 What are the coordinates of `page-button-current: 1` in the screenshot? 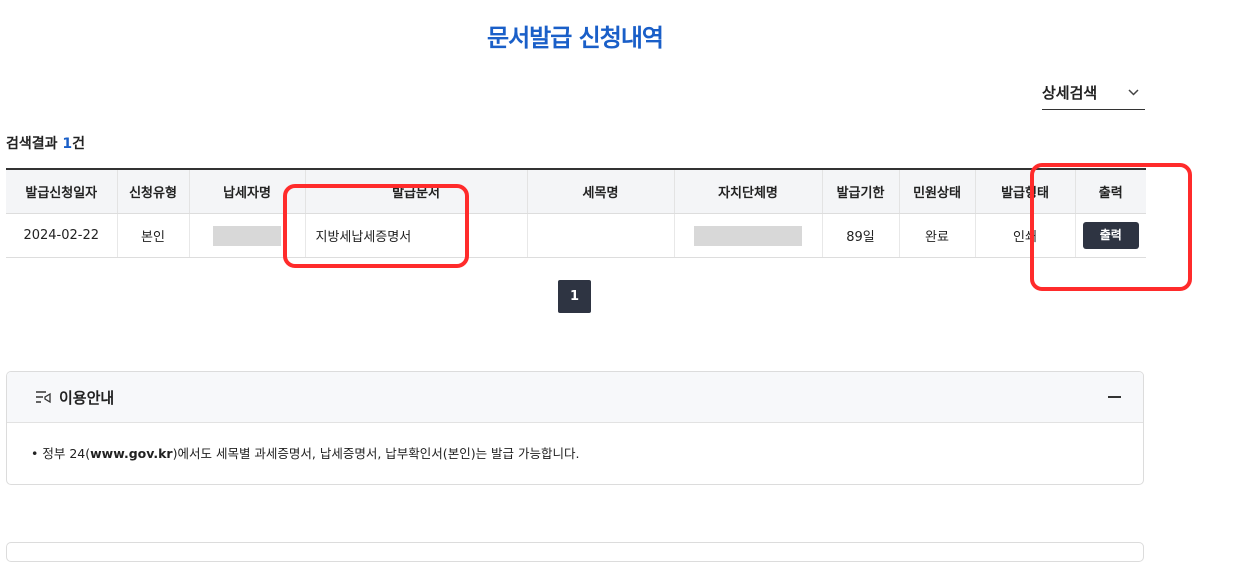 It's located at (574, 296).